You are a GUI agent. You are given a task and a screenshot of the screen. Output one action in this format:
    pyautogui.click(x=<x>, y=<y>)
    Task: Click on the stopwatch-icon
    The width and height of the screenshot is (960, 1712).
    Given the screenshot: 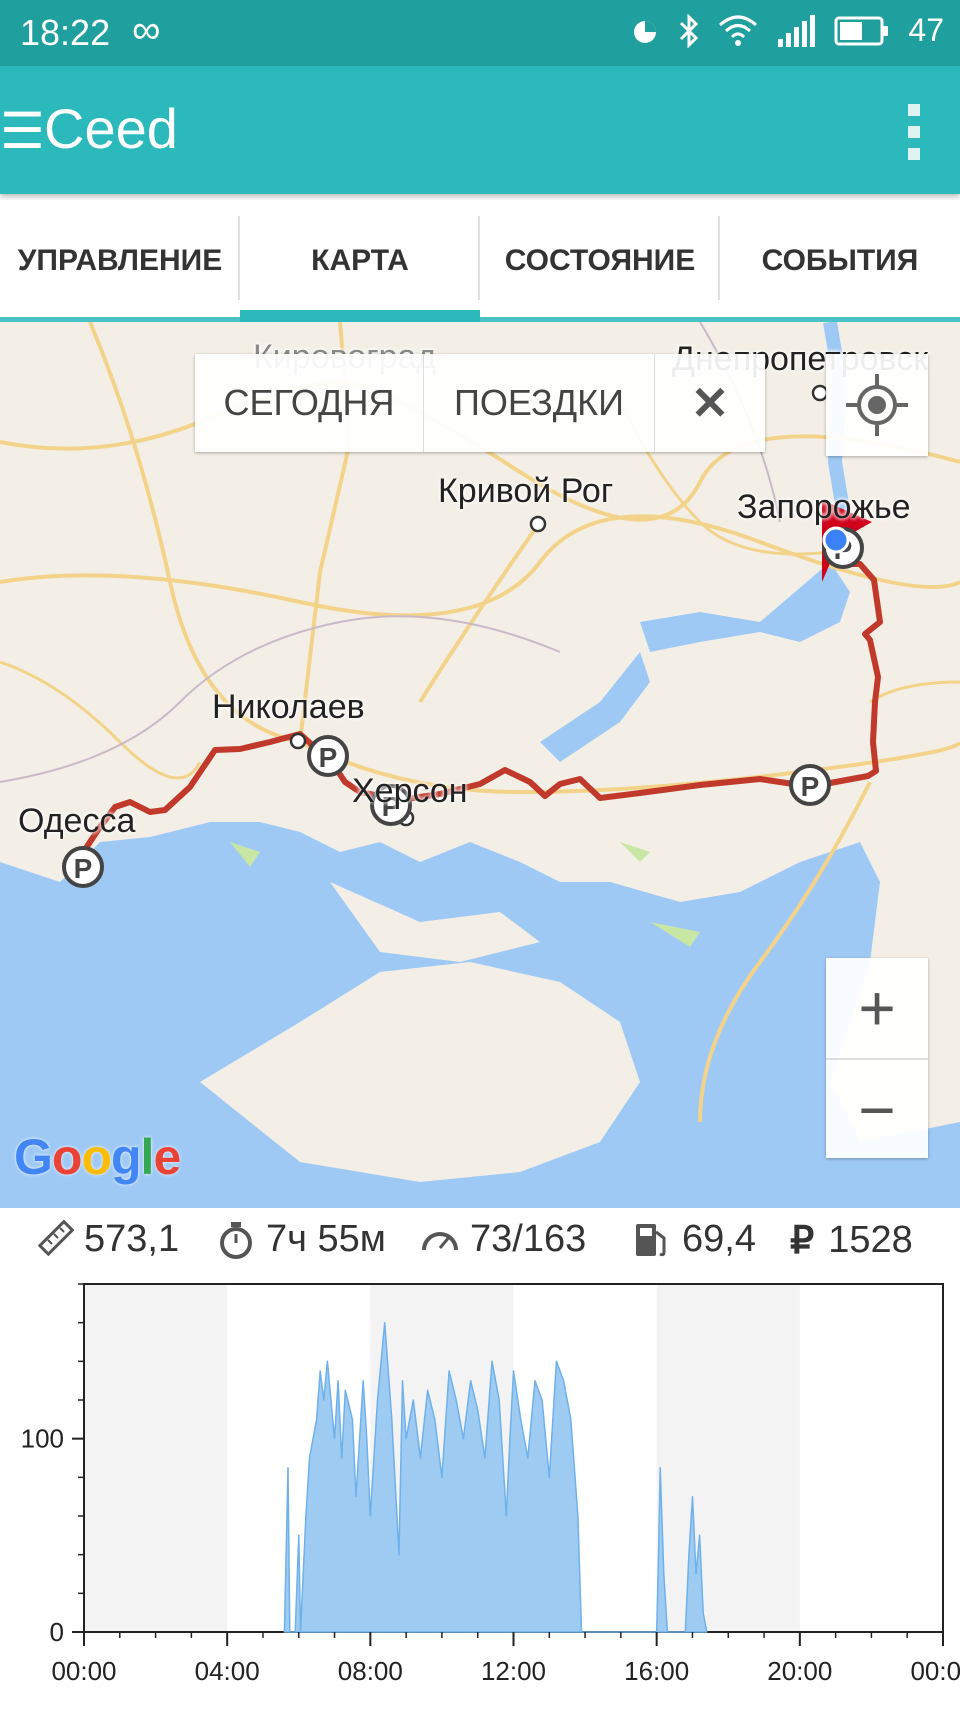 What is the action you would take?
    pyautogui.click(x=236, y=1240)
    